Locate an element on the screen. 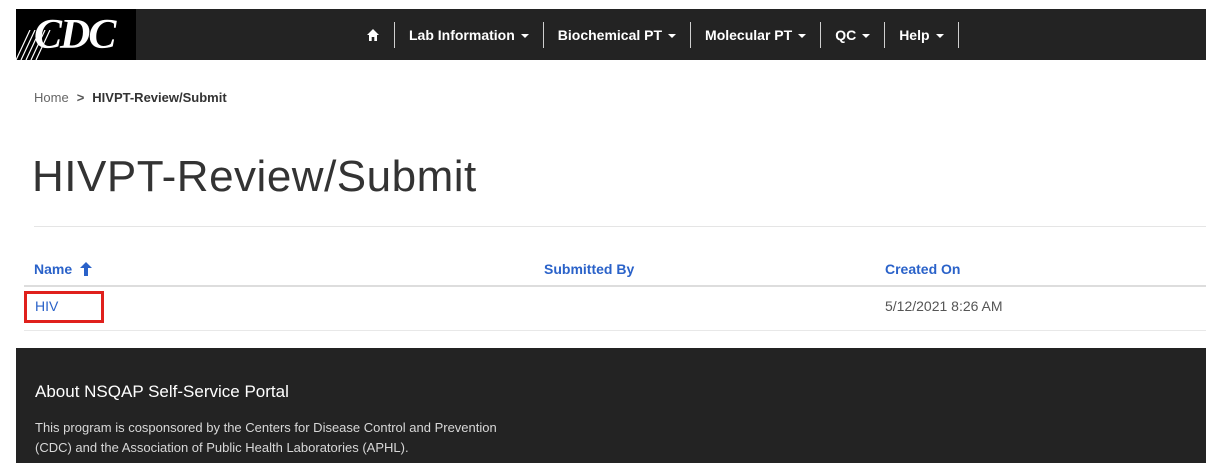 The image size is (1206, 463). arrow-up-icon is located at coordinates (86, 269).